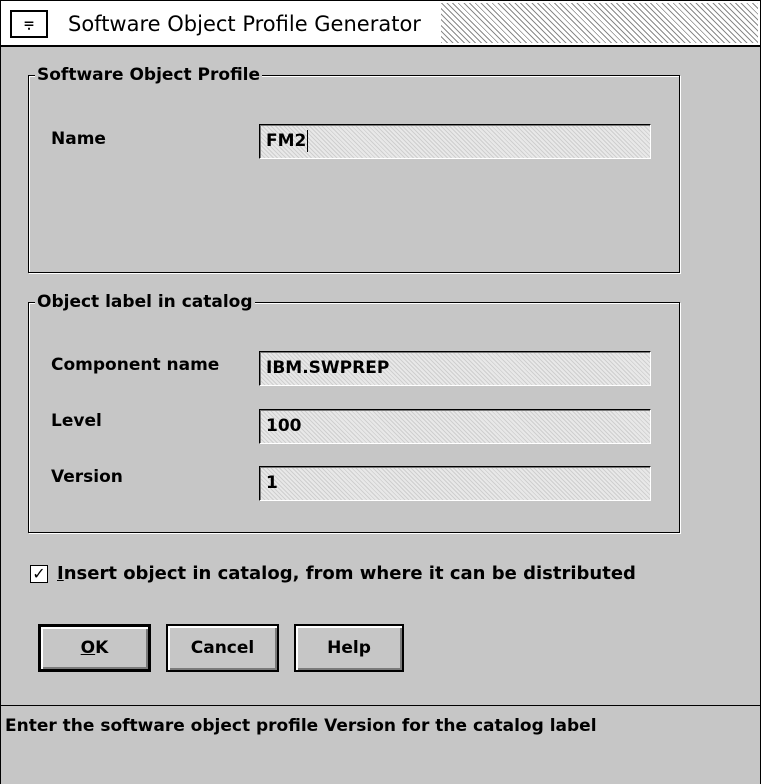  What do you see at coordinates (222, 648) in the screenshot?
I see `cancel-button: Cancel` at bounding box center [222, 648].